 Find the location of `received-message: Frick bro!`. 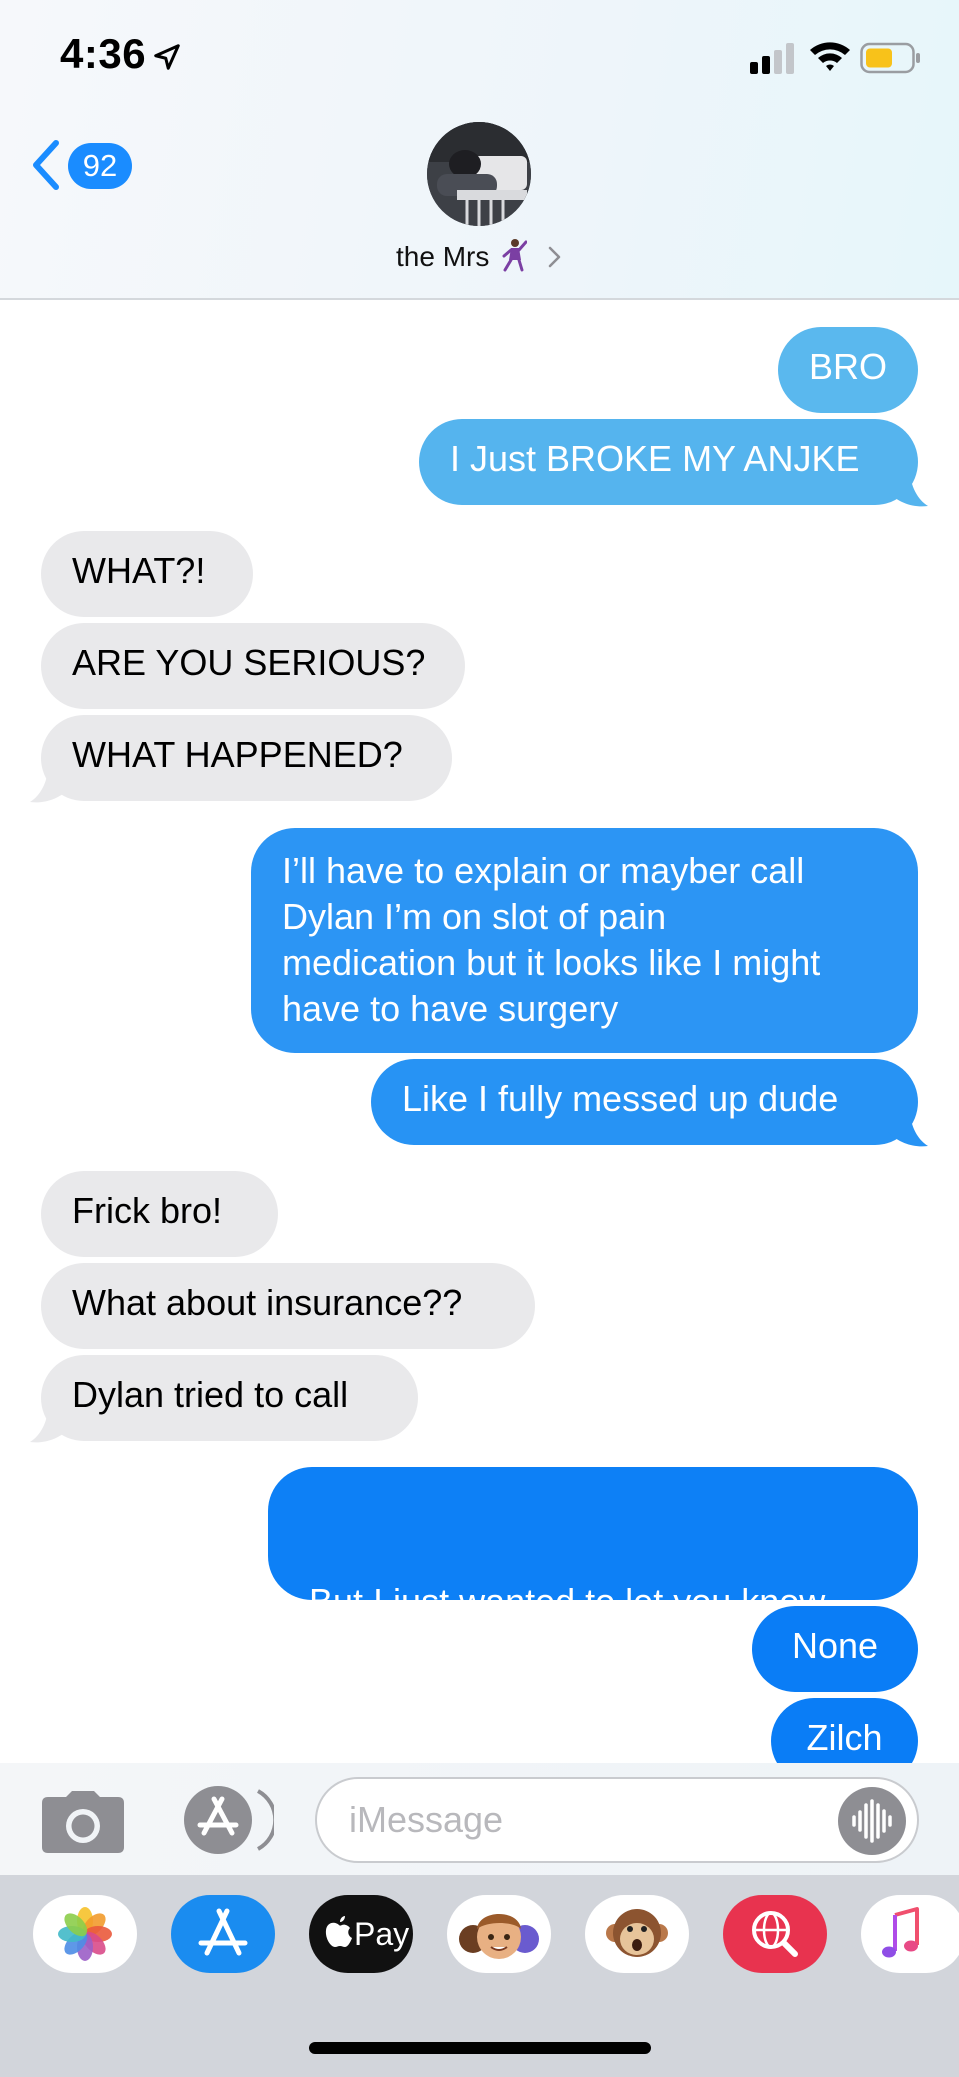

received-message: Frick bro! is located at coordinates (159, 1214).